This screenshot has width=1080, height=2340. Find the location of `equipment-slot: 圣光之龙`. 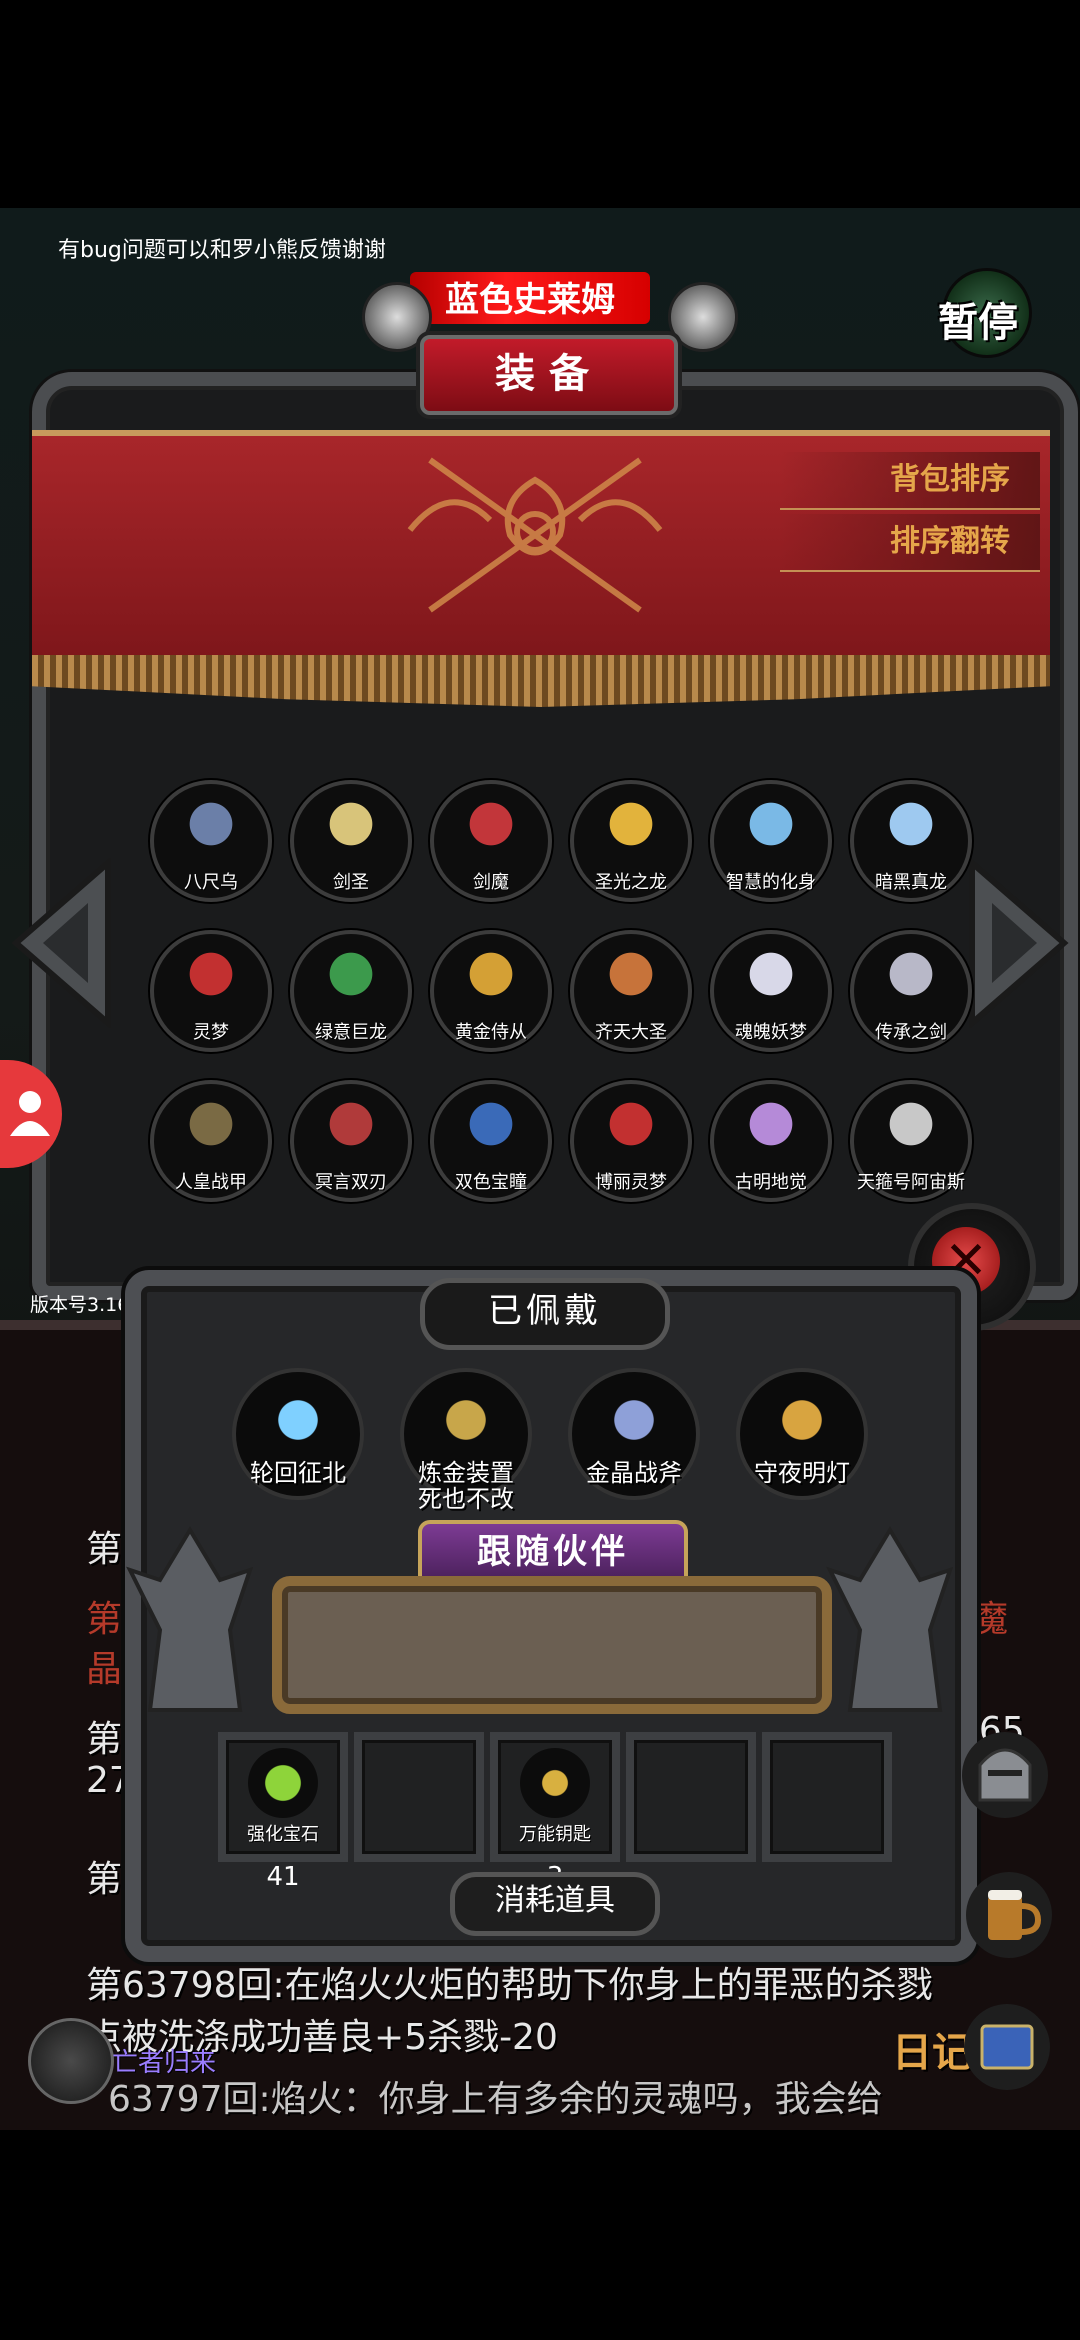

equipment-slot: 圣光之龙 is located at coordinates (631, 841).